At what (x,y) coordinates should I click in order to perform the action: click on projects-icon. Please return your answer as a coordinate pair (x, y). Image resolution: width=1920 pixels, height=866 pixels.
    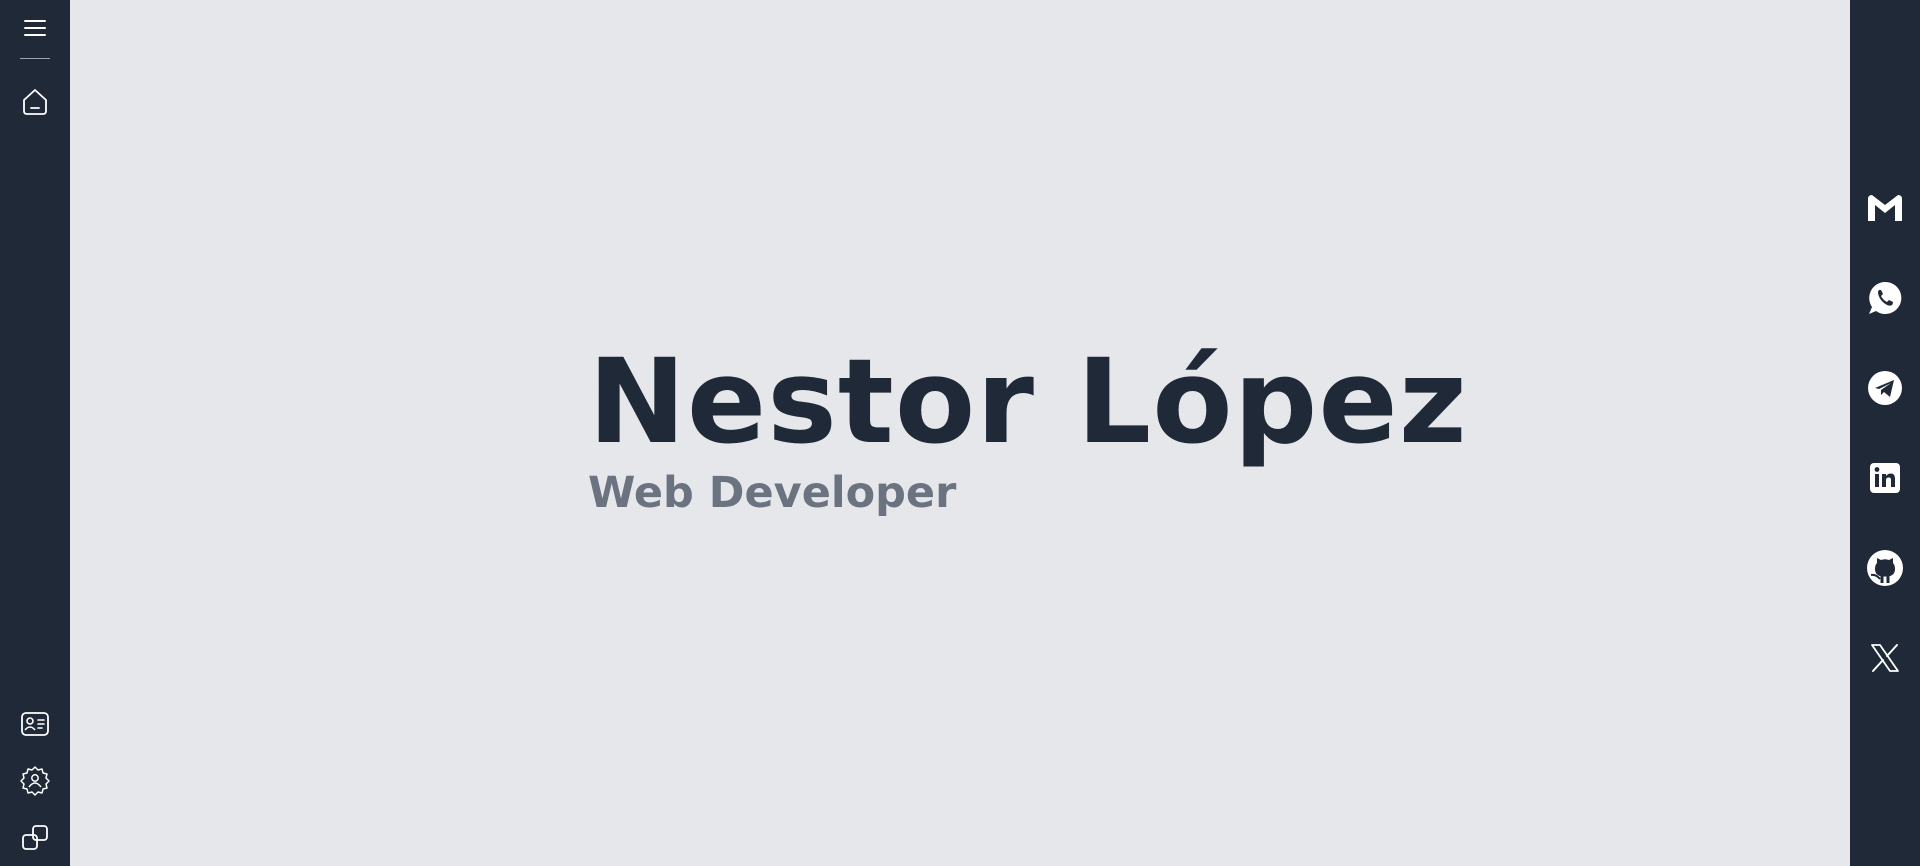
    Looking at the image, I should click on (35, 837).